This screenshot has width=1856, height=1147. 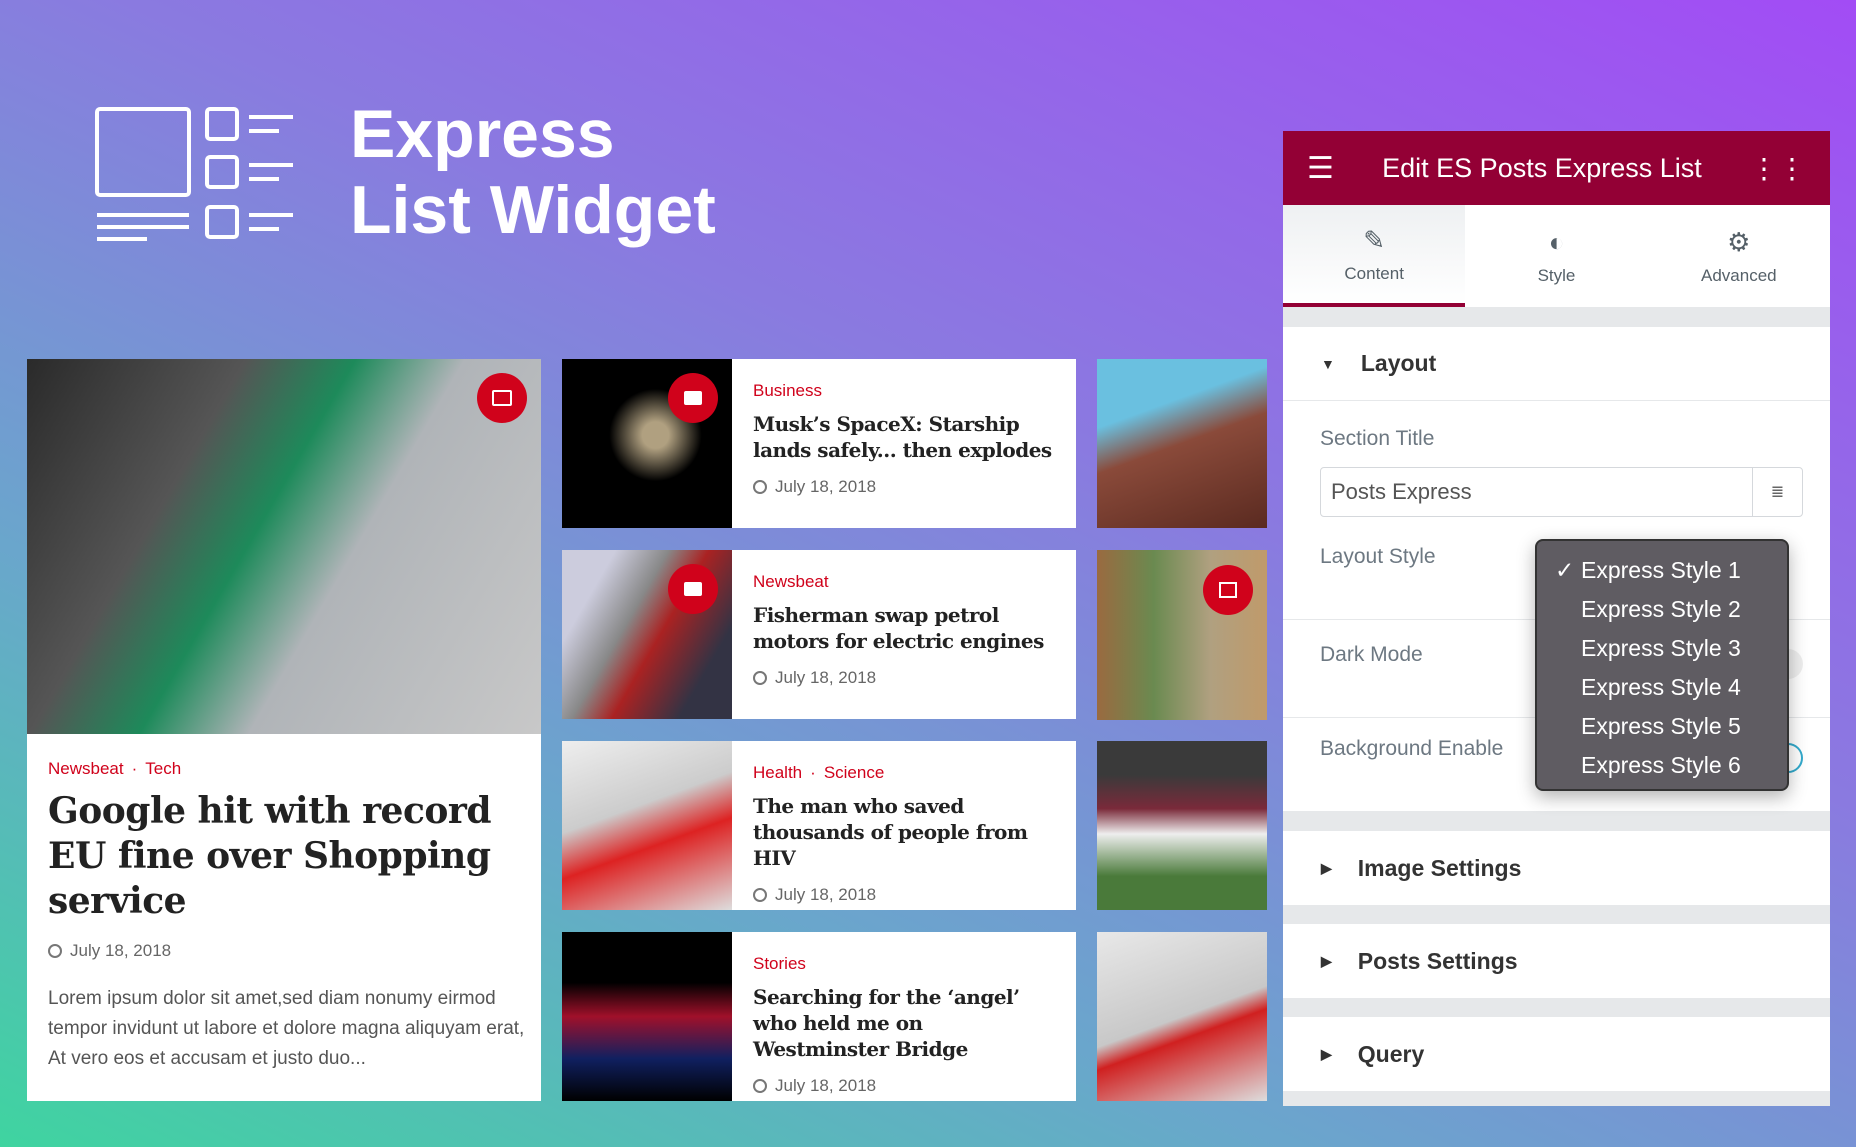 I want to click on category-link: Science, so click(x=854, y=772).